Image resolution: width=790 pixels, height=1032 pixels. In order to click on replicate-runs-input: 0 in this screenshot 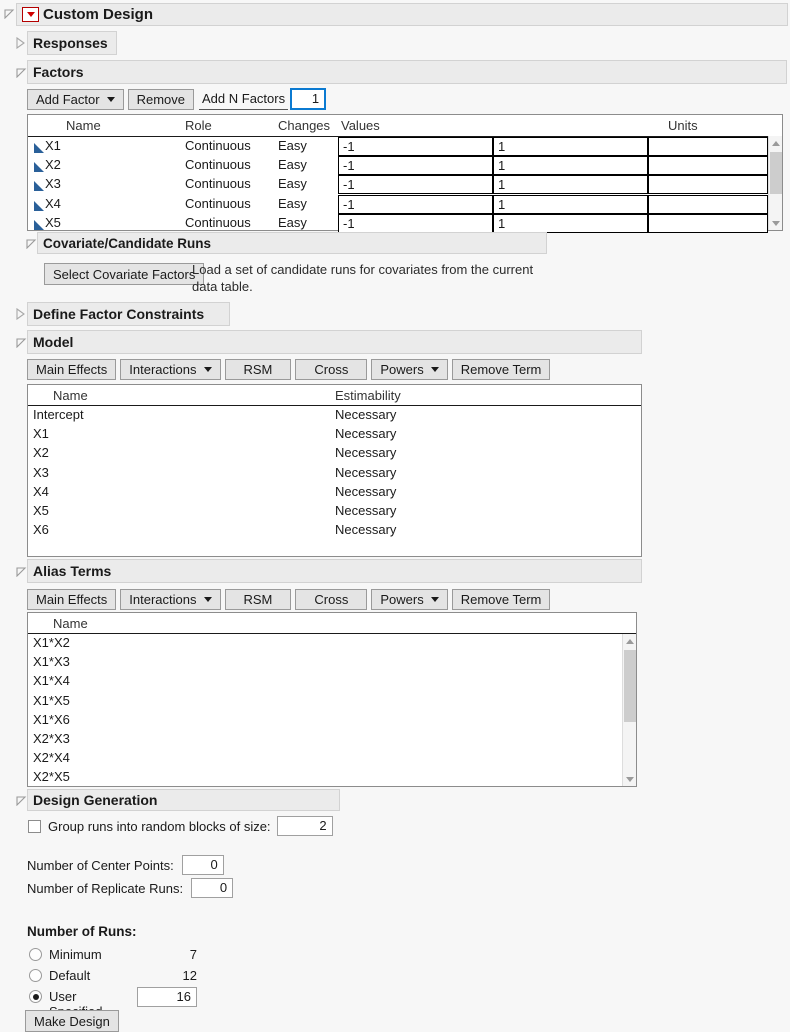, I will do `click(212, 888)`.